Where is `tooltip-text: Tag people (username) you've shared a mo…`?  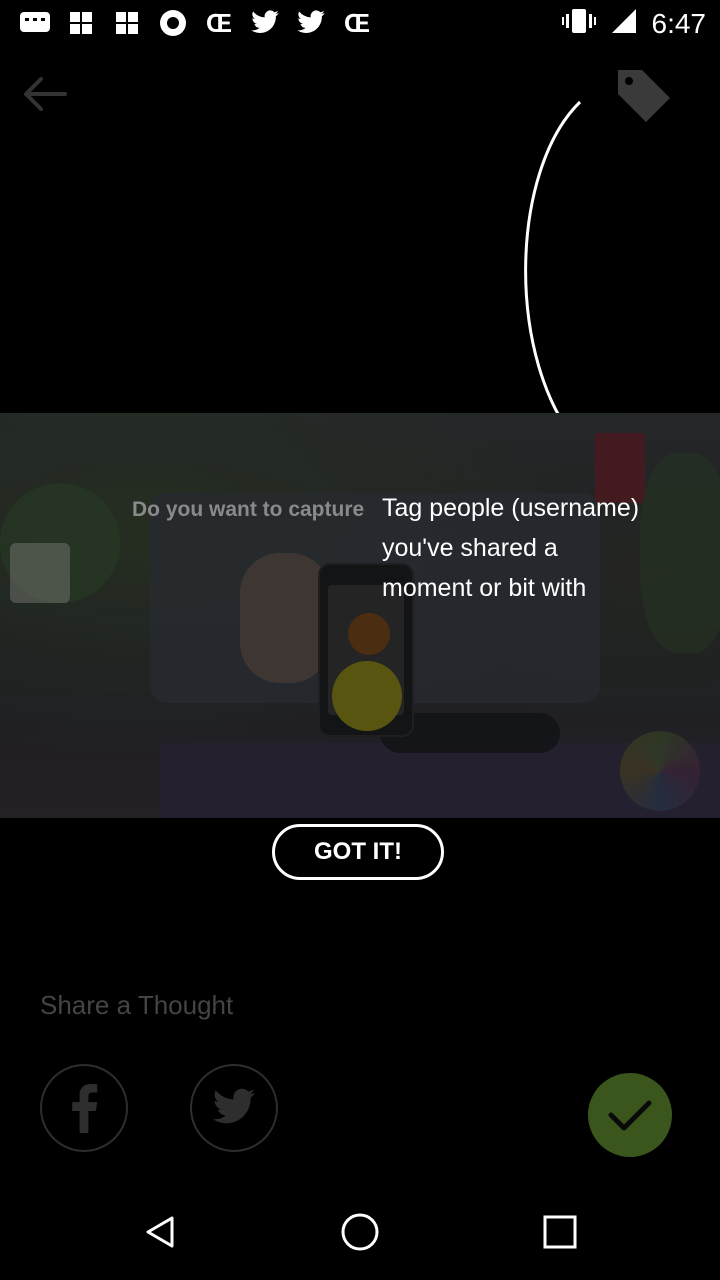 tooltip-text: Tag people (username) you've shared a mo… is located at coordinates (510, 548).